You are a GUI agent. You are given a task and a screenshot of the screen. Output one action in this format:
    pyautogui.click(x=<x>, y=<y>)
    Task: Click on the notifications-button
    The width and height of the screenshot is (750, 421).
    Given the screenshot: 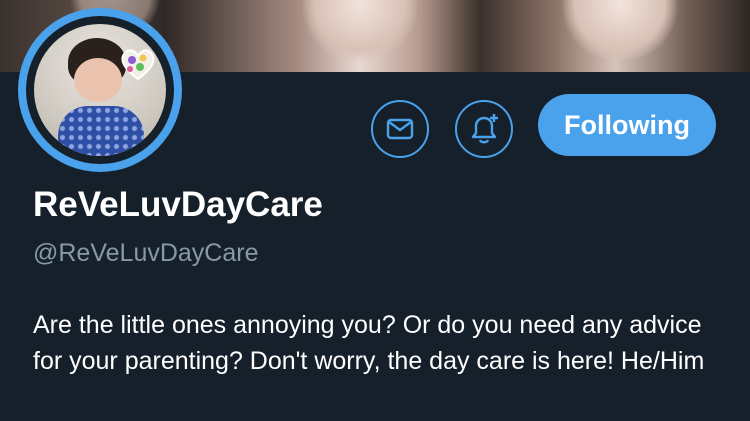 What is the action you would take?
    pyautogui.click(x=484, y=129)
    